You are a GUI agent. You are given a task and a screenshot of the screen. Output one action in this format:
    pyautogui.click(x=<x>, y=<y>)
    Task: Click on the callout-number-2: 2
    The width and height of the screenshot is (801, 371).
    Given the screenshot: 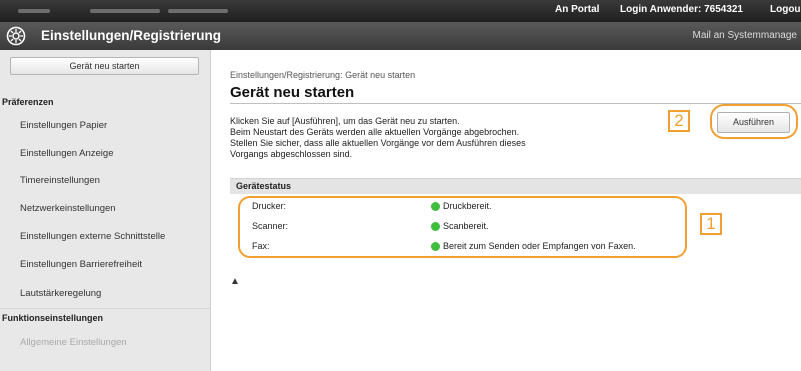 What is the action you would take?
    pyautogui.click(x=679, y=121)
    